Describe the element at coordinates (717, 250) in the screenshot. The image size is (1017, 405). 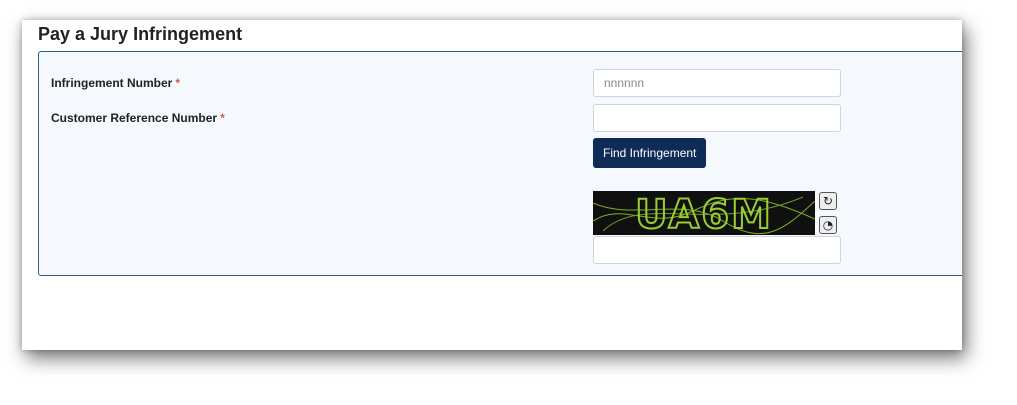
I see `captcha-input` at that location.